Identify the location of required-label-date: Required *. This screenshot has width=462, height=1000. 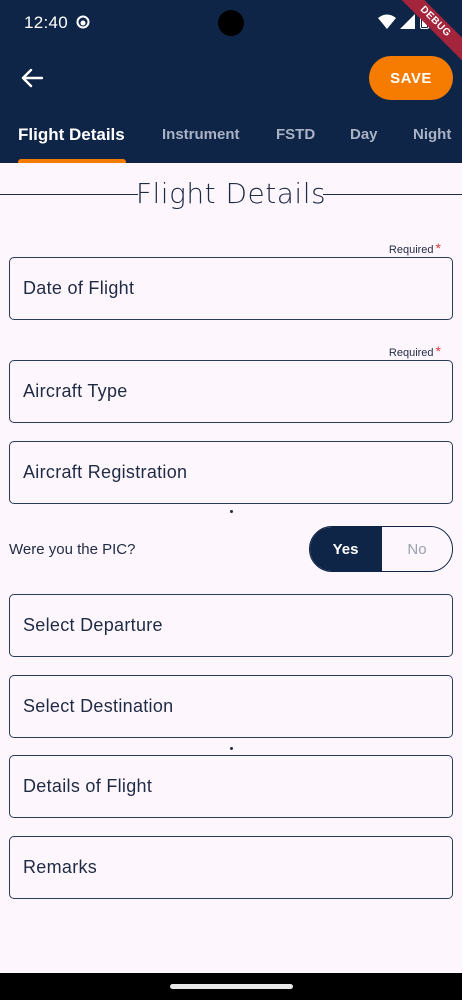
(415, 248).